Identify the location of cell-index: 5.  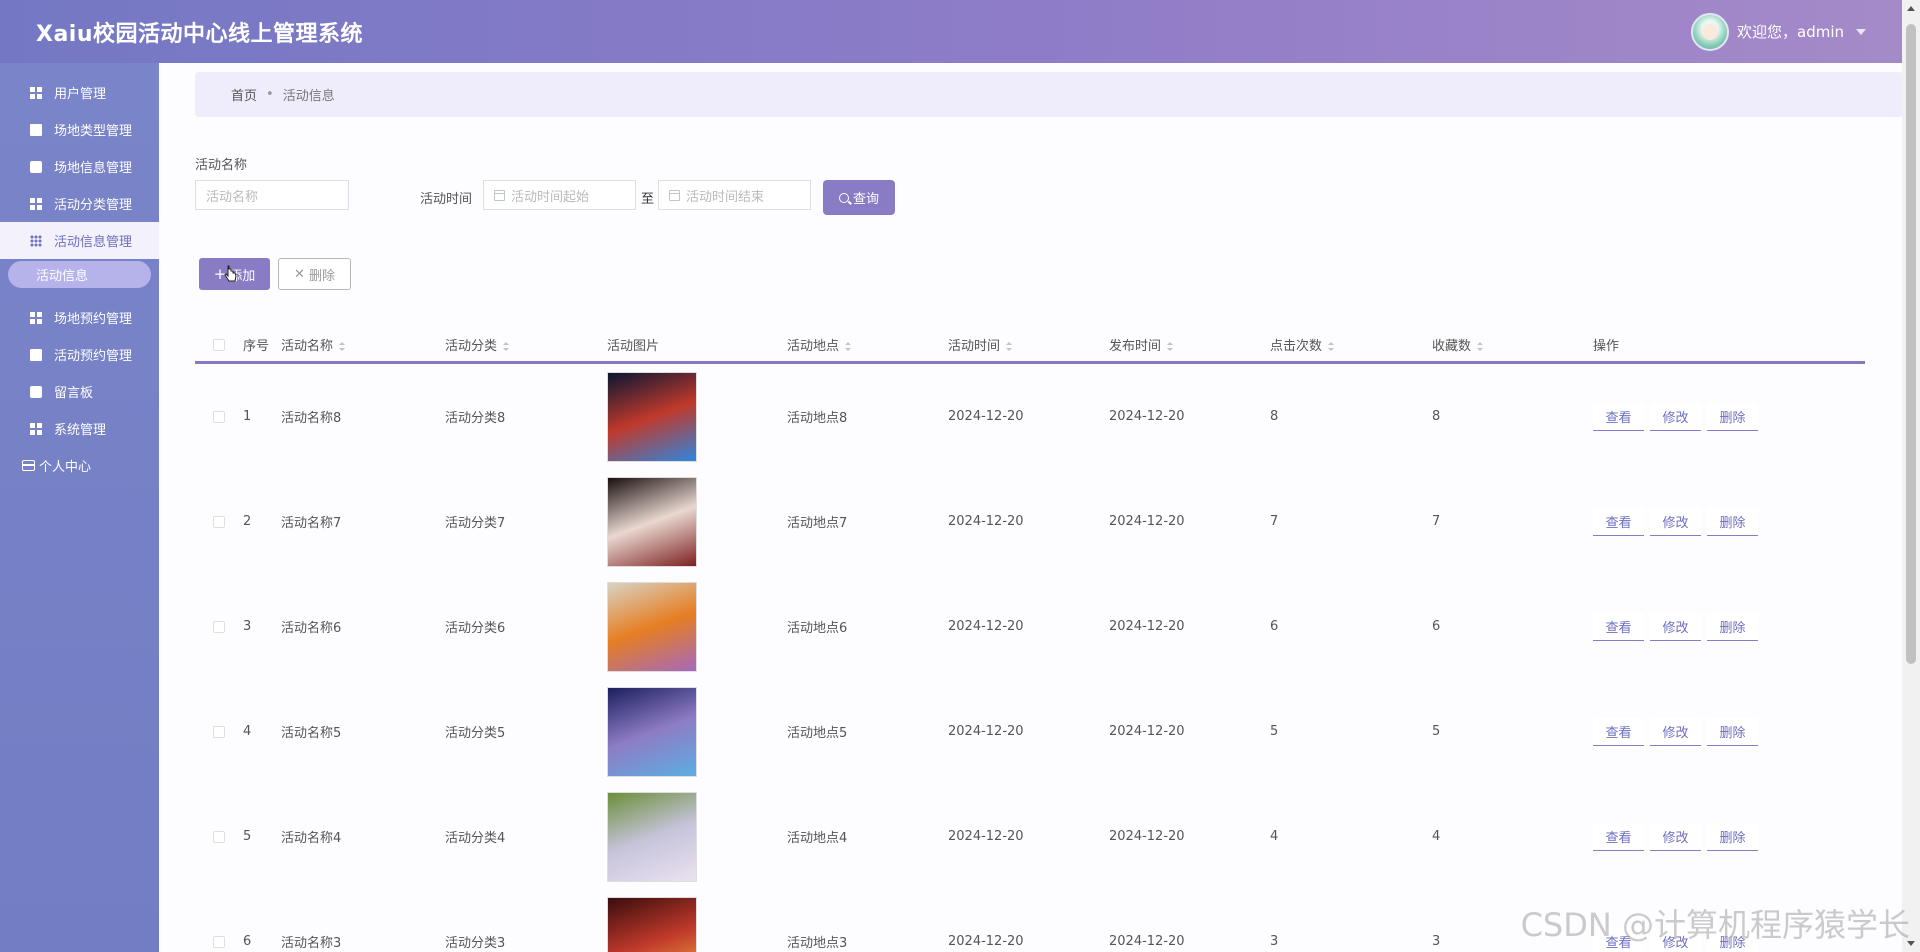
(247, 836).